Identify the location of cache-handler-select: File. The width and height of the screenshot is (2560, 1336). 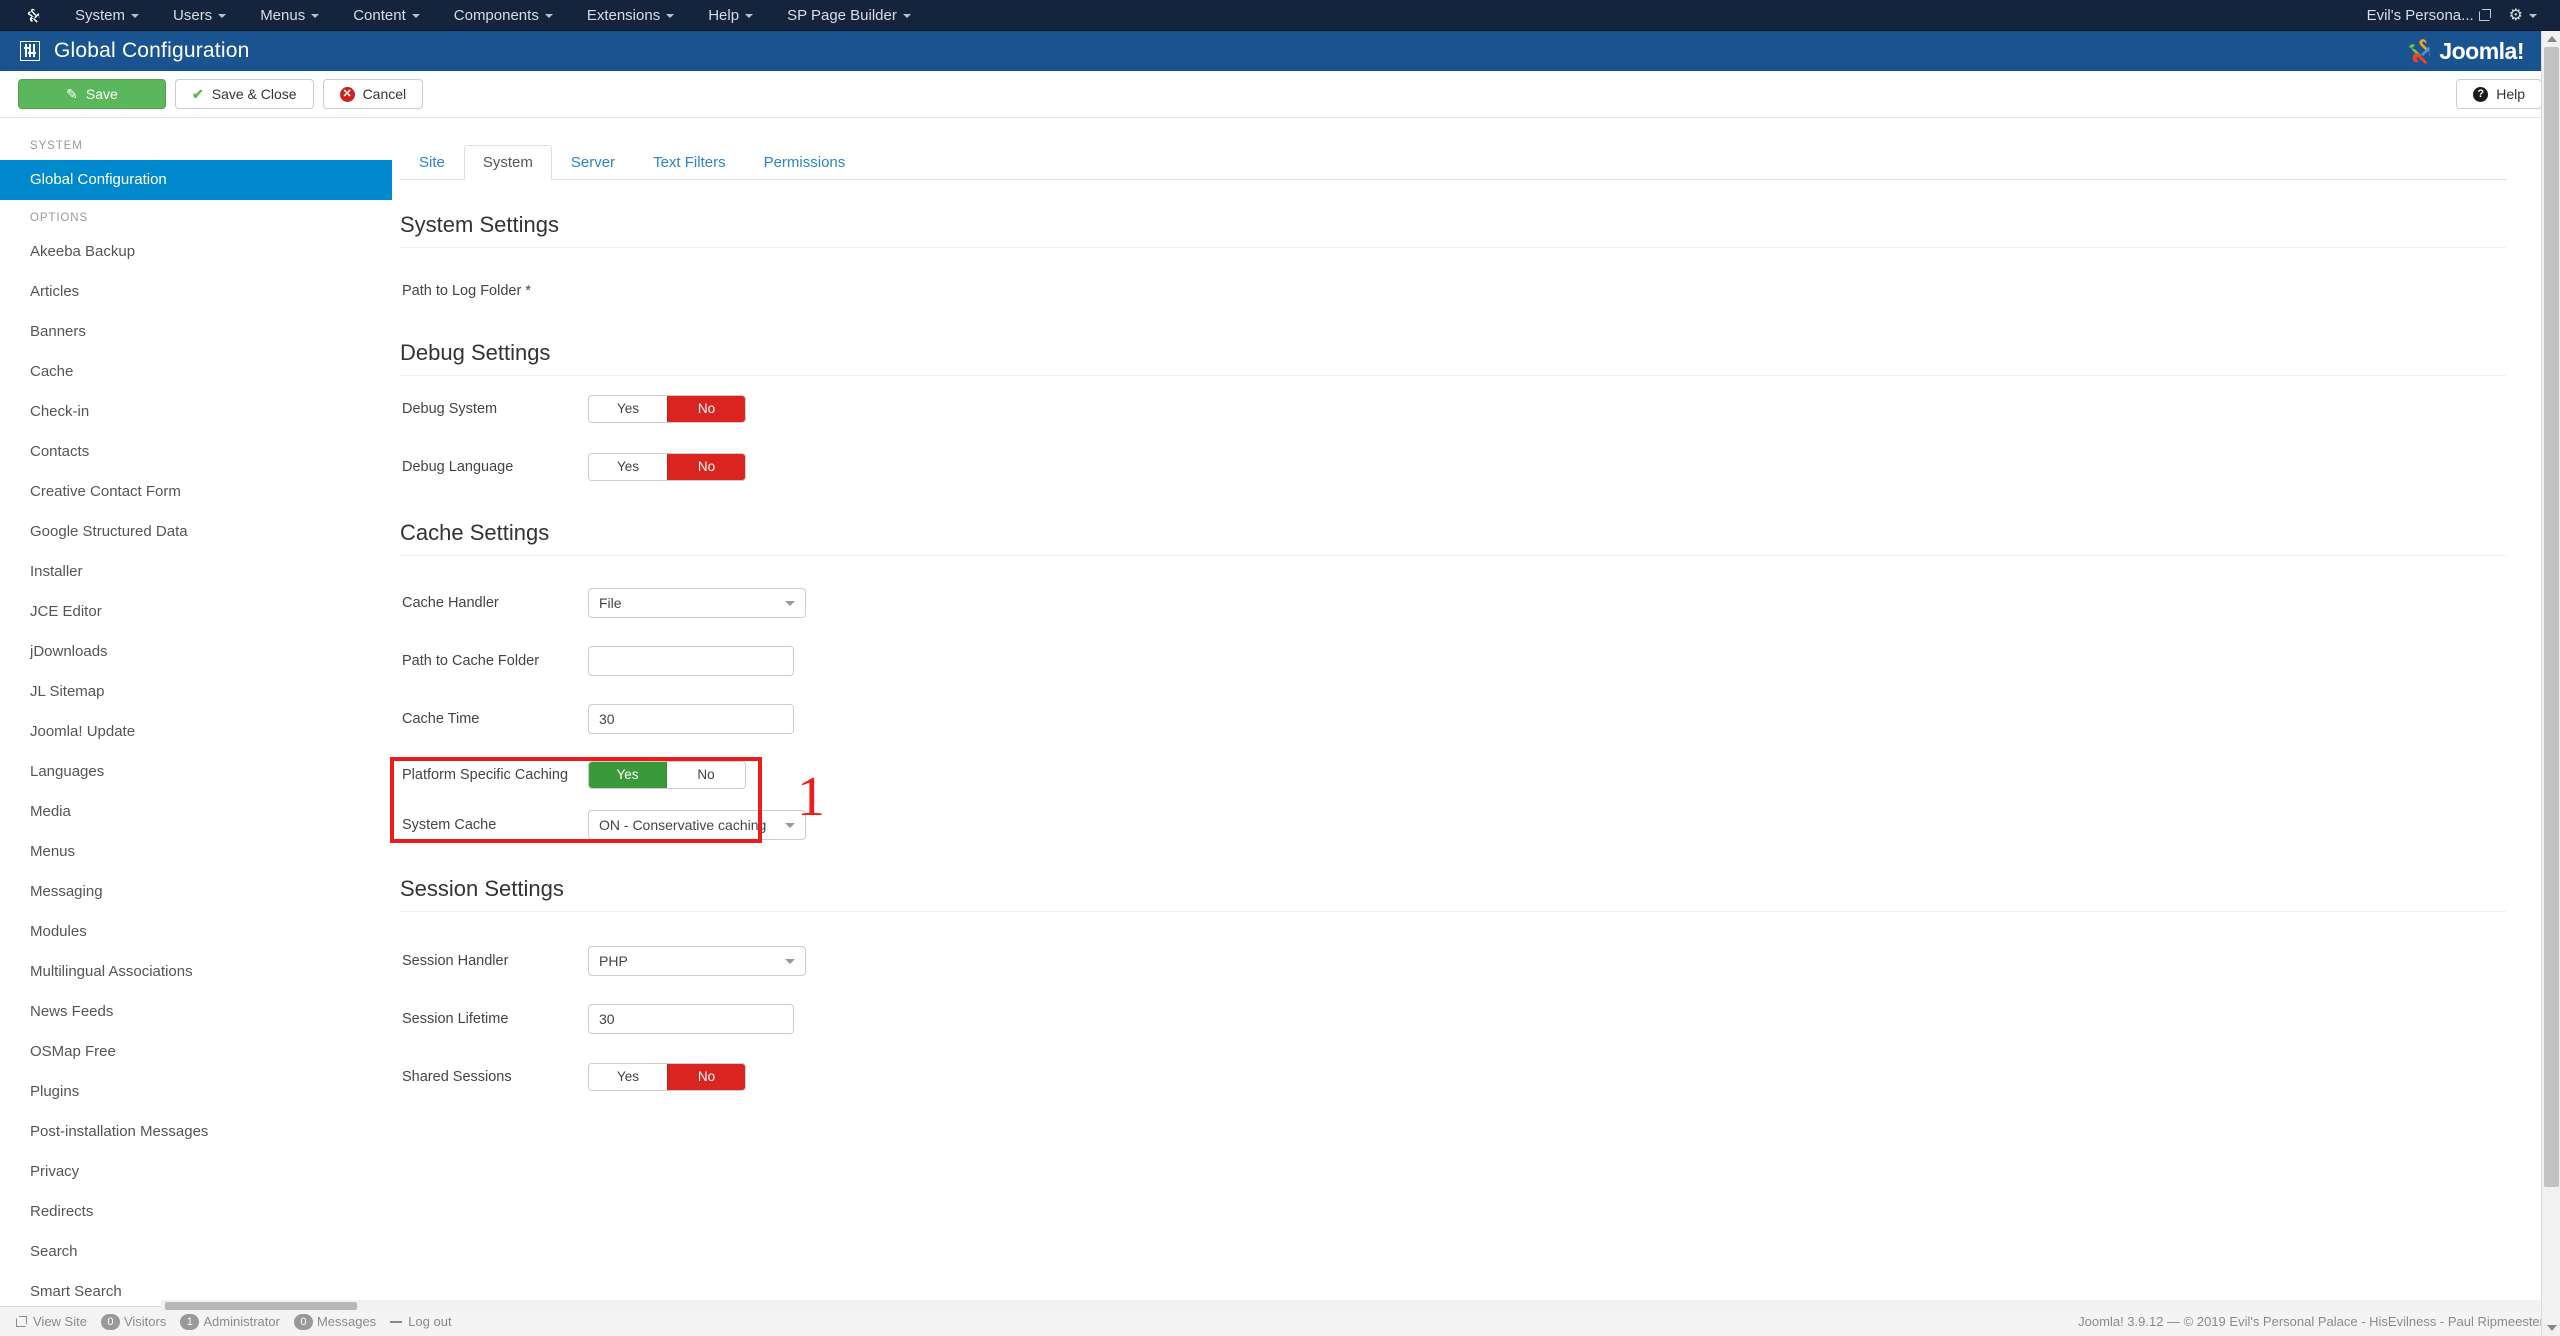
(697, 603).